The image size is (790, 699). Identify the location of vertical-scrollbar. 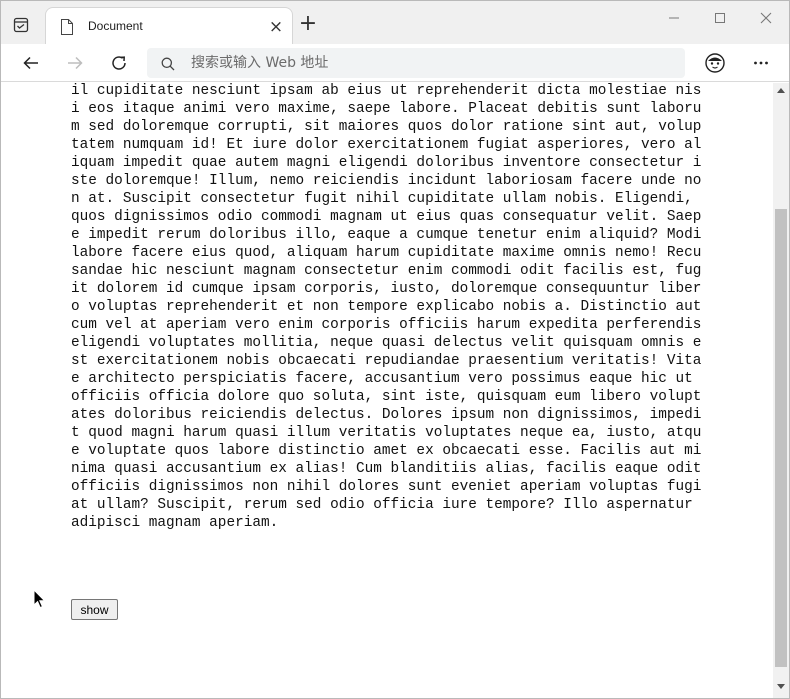
(781, 390).